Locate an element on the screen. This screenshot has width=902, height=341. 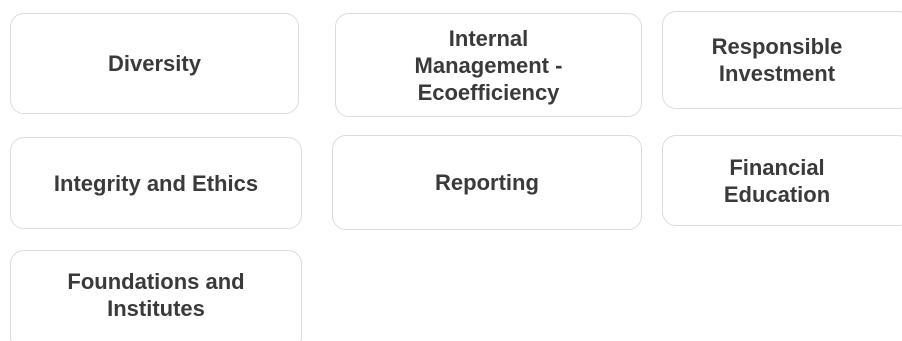
card-label: Foundations and Institutes is located at coordinates (156, 295).